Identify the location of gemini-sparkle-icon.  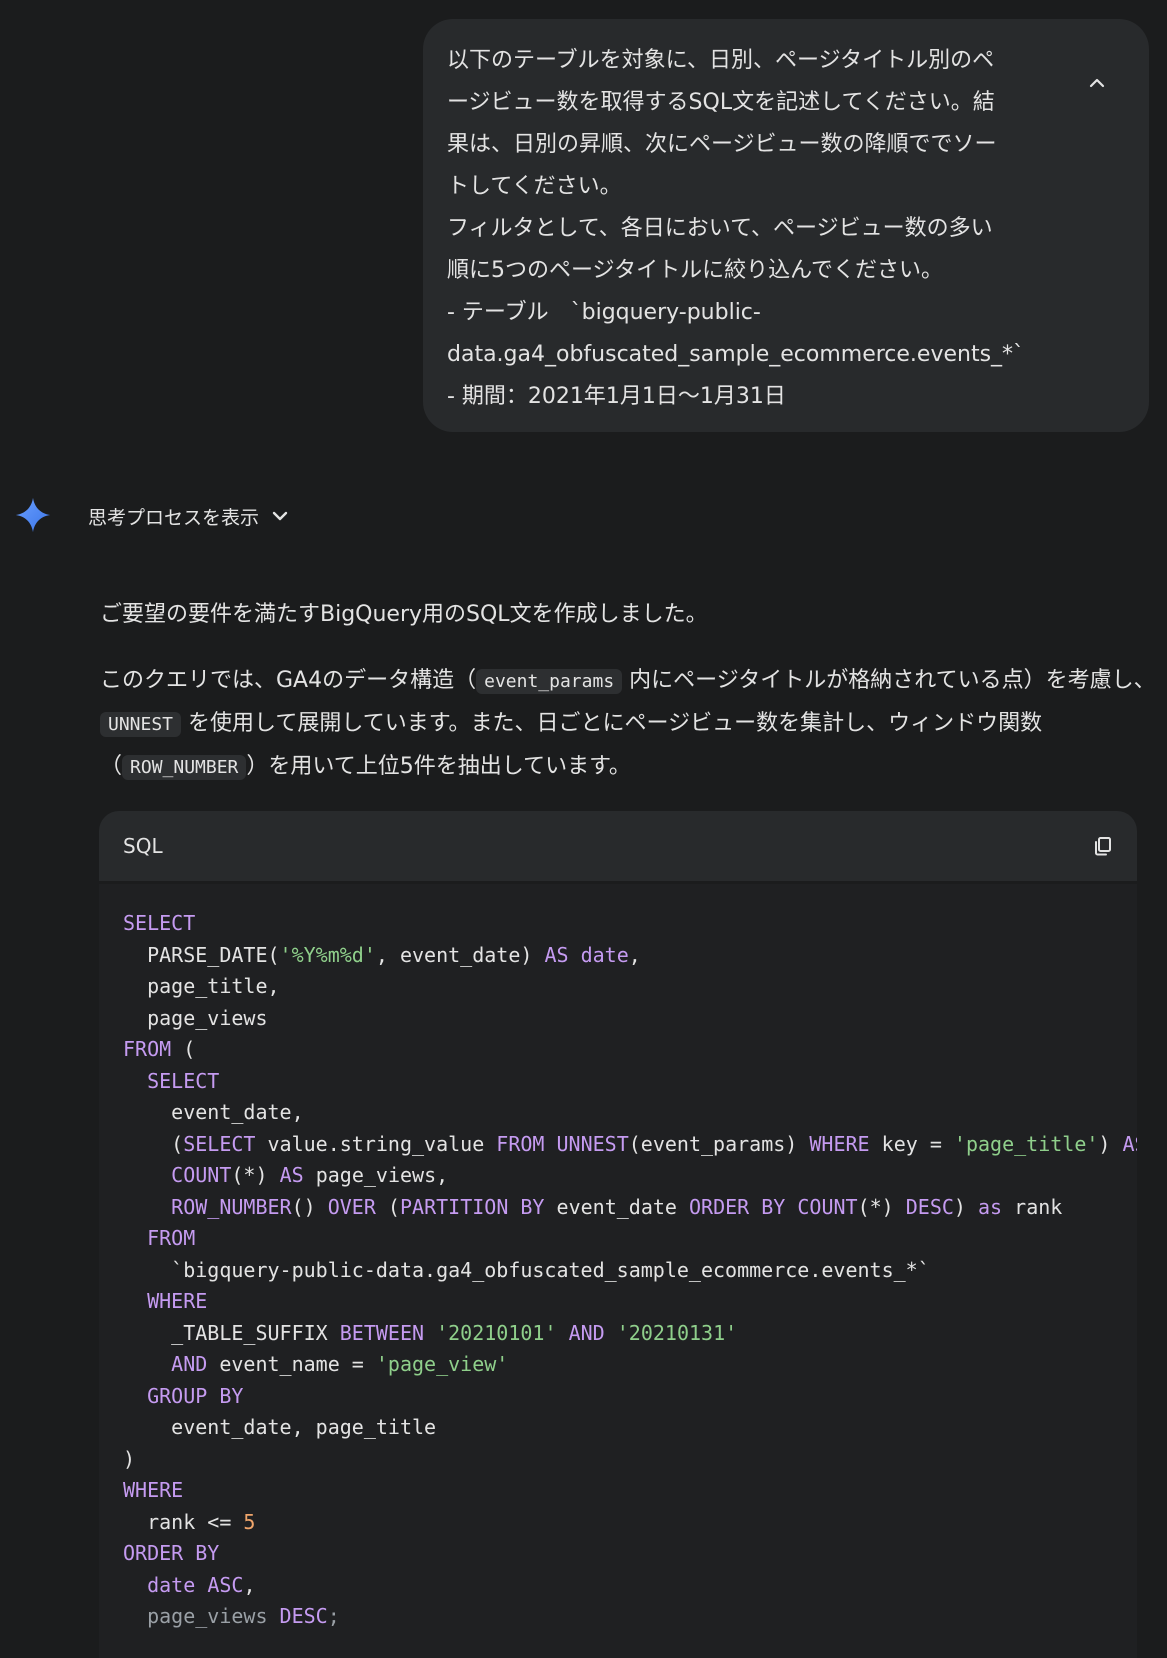
(33, 515).